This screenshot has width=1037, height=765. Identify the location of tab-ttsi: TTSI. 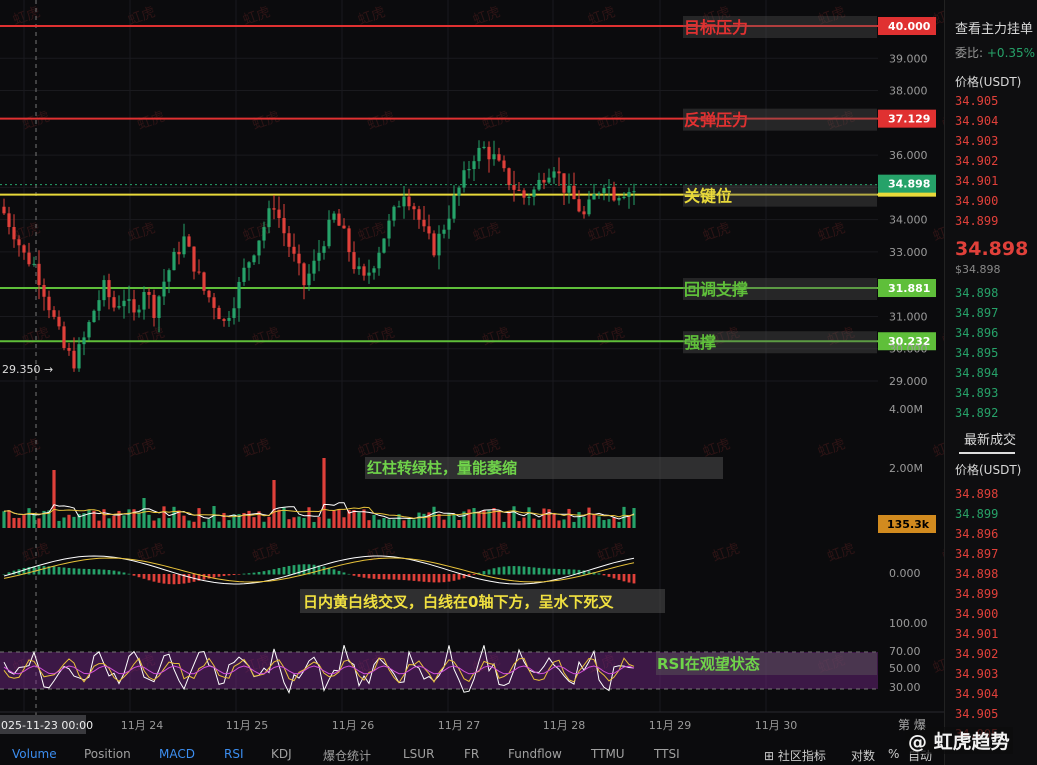
(667, 754).